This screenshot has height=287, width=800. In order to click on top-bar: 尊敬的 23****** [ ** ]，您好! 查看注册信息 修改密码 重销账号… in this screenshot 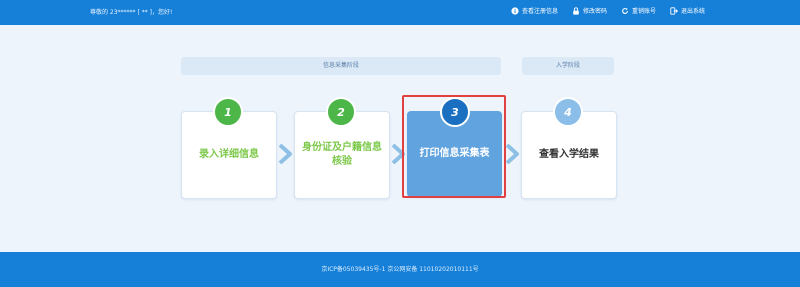, I will do `click(400, 12)`.